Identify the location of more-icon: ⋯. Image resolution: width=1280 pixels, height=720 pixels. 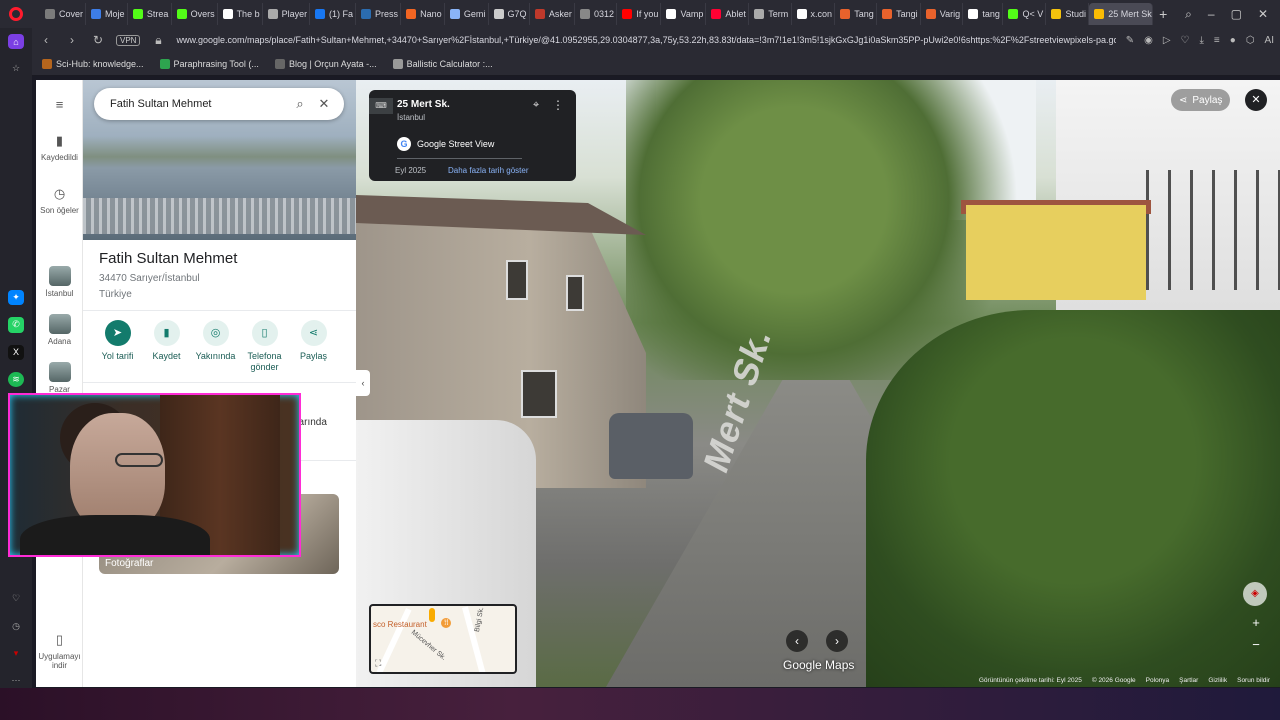
(16, 680).